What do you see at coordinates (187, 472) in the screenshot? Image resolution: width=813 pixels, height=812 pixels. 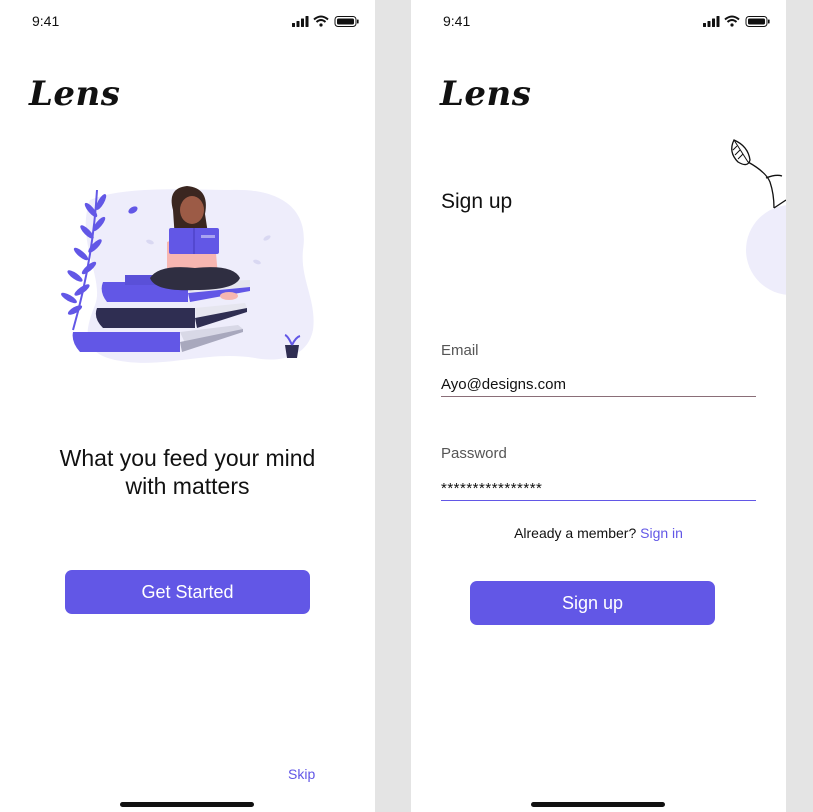 I see `onboarding-tagline: What you feed your mind with matters` at bounding box center [187, 472].